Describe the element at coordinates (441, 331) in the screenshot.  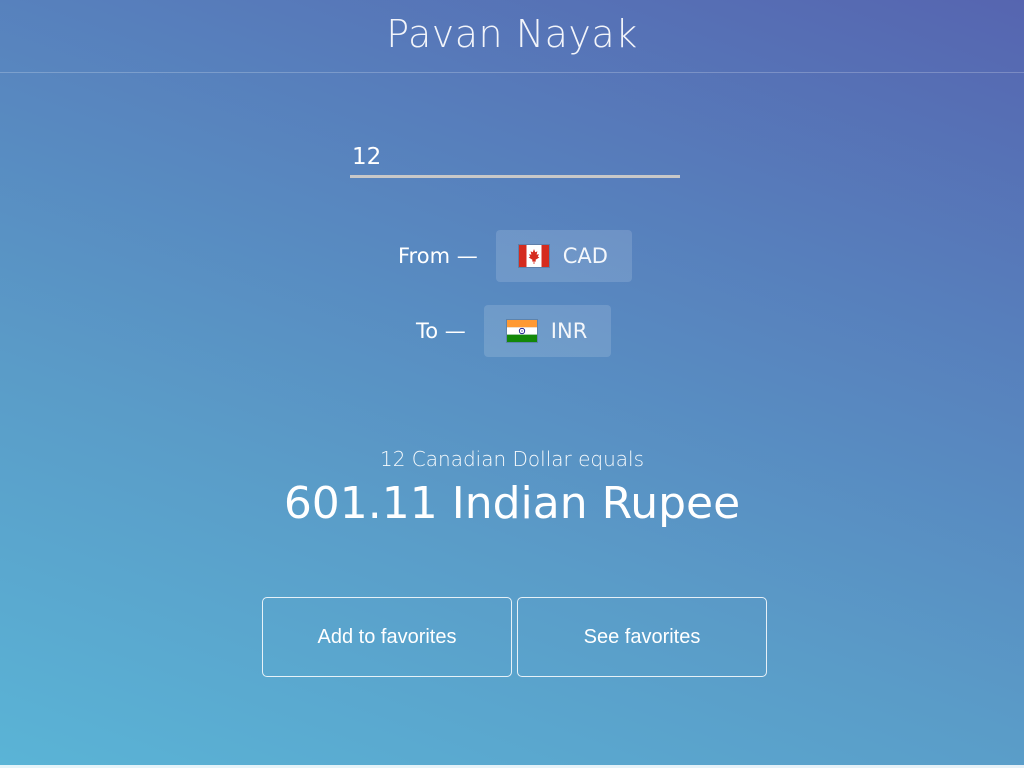
I see `to-label: To —` at that location.